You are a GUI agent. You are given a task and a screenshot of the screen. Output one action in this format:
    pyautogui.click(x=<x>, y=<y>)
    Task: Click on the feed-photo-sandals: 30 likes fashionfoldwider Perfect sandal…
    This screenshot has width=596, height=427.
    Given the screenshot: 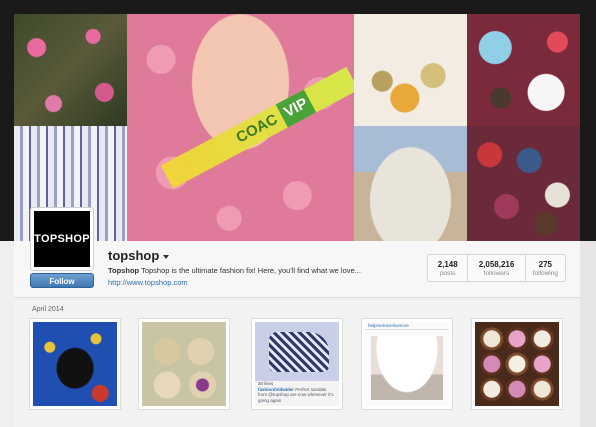 What is the action you would take?
    pyautogui.click(x=297, y=364)
    